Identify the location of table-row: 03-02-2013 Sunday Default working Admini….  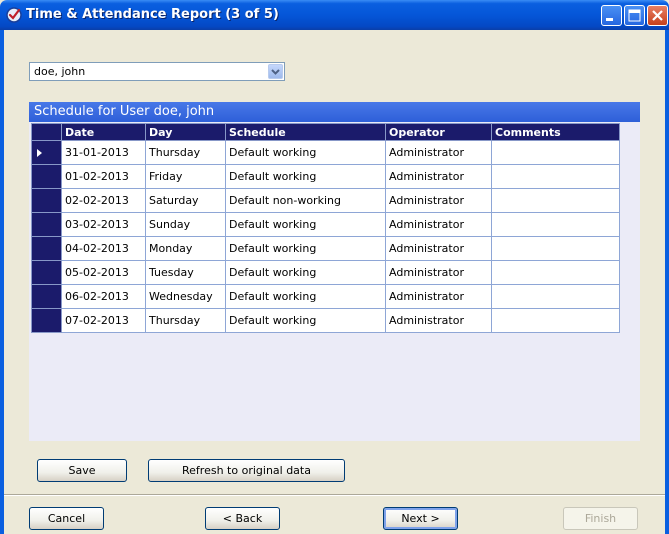
(325, 224).